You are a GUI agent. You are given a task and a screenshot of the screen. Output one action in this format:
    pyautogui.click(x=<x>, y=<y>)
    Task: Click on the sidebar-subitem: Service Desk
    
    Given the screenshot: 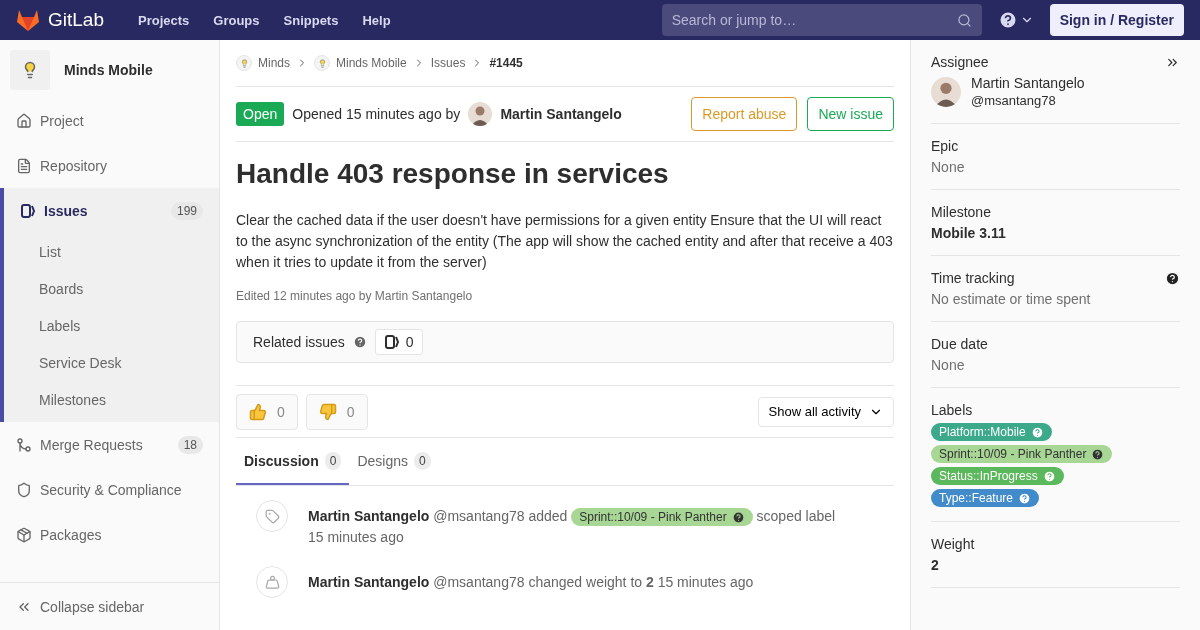 What is the action you would take?
    pyautogui.click(x=111, y=362)
    